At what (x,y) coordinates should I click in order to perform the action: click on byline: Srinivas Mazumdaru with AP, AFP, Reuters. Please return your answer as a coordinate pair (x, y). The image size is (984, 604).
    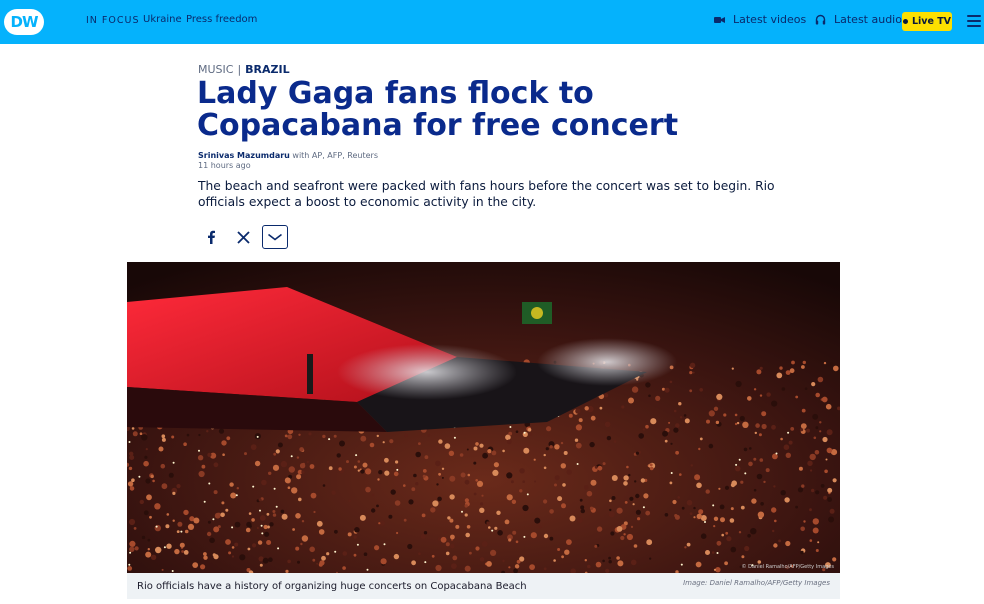
    Looking at the image, I should click on (288, 155).